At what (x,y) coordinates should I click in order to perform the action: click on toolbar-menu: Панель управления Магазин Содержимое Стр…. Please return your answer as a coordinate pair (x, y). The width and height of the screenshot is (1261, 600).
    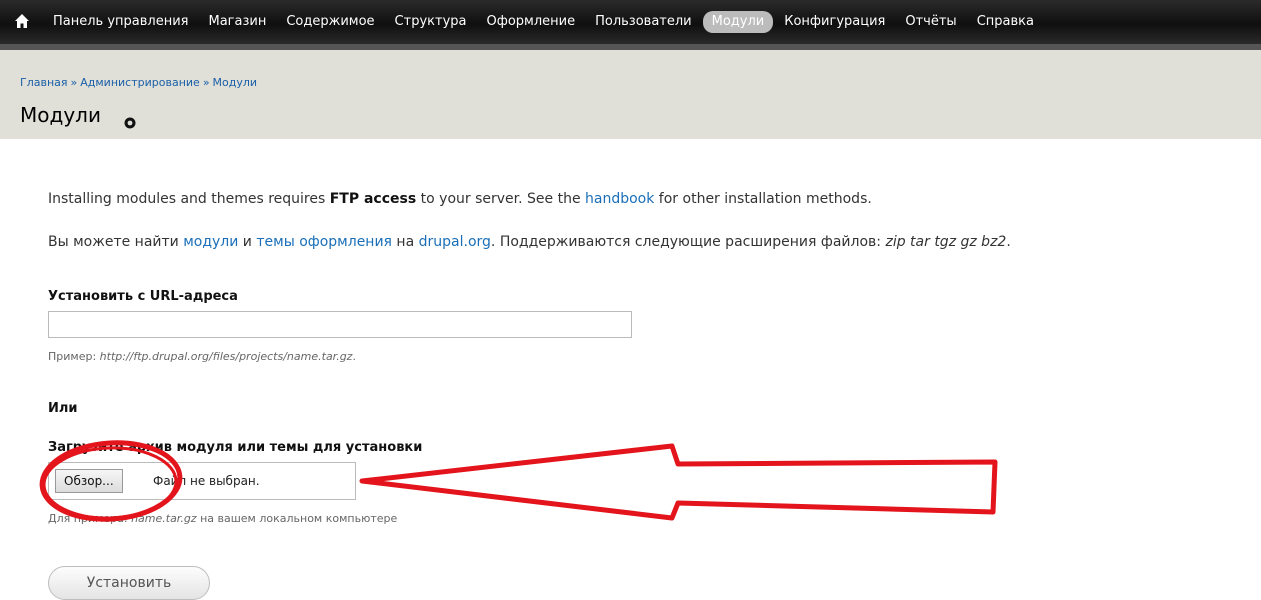
    Looking at the image, I should click on (544, 22).